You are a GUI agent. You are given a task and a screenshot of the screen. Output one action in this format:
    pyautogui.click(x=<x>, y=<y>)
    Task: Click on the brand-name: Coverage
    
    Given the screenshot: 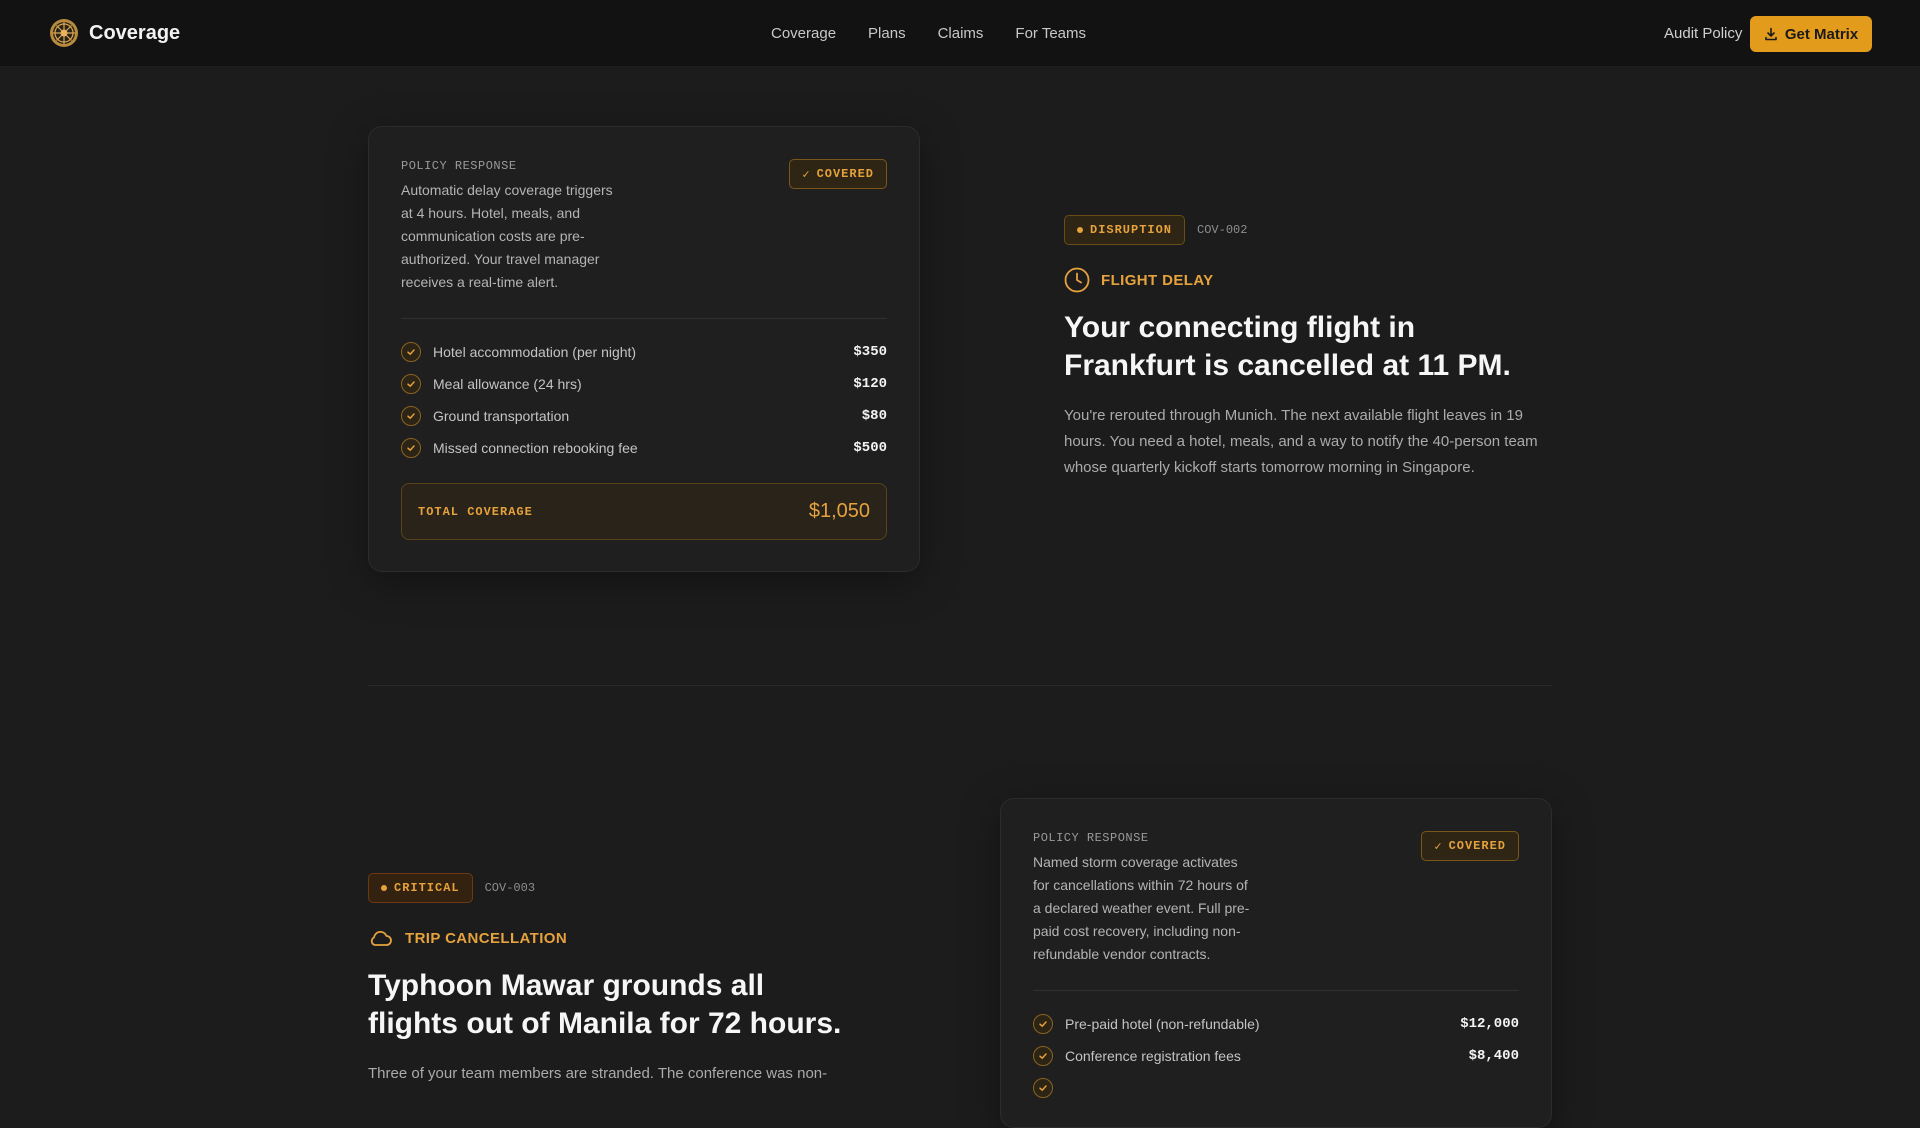 What is the action you would take?
    pyautogui.click(x=135, y=32)
    